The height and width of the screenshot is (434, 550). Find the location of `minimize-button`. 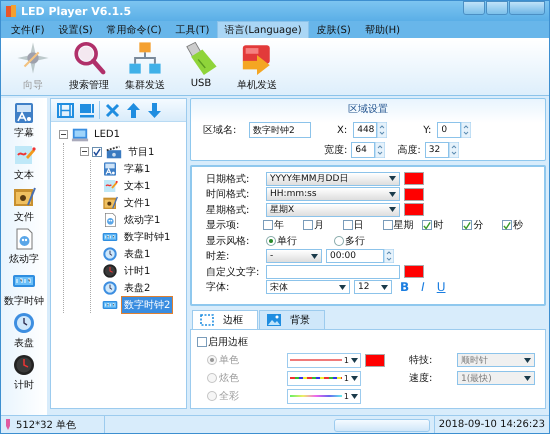

minimize-button is located at coordinates (474, 8).